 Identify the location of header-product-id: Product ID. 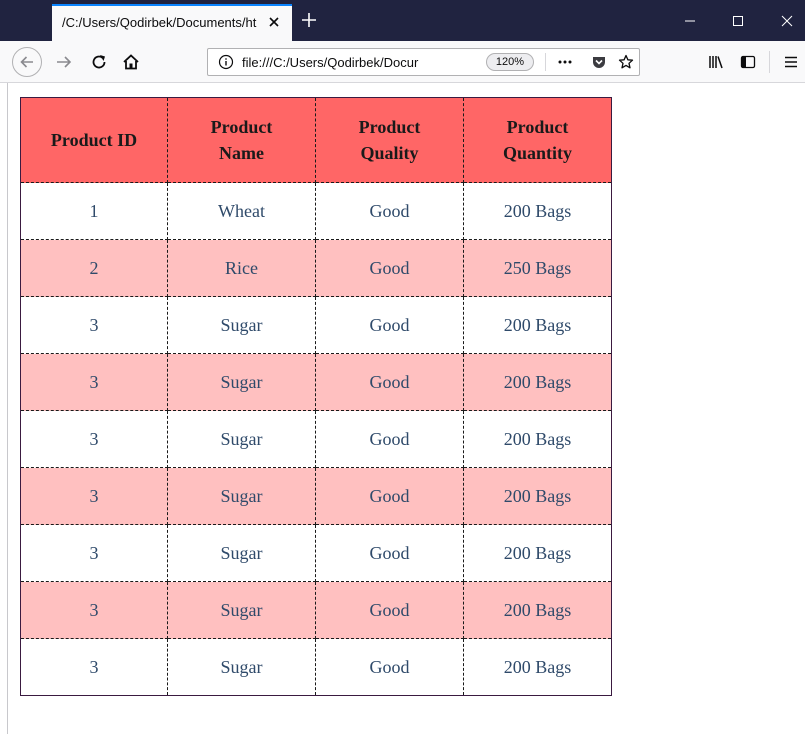
(94, 140).